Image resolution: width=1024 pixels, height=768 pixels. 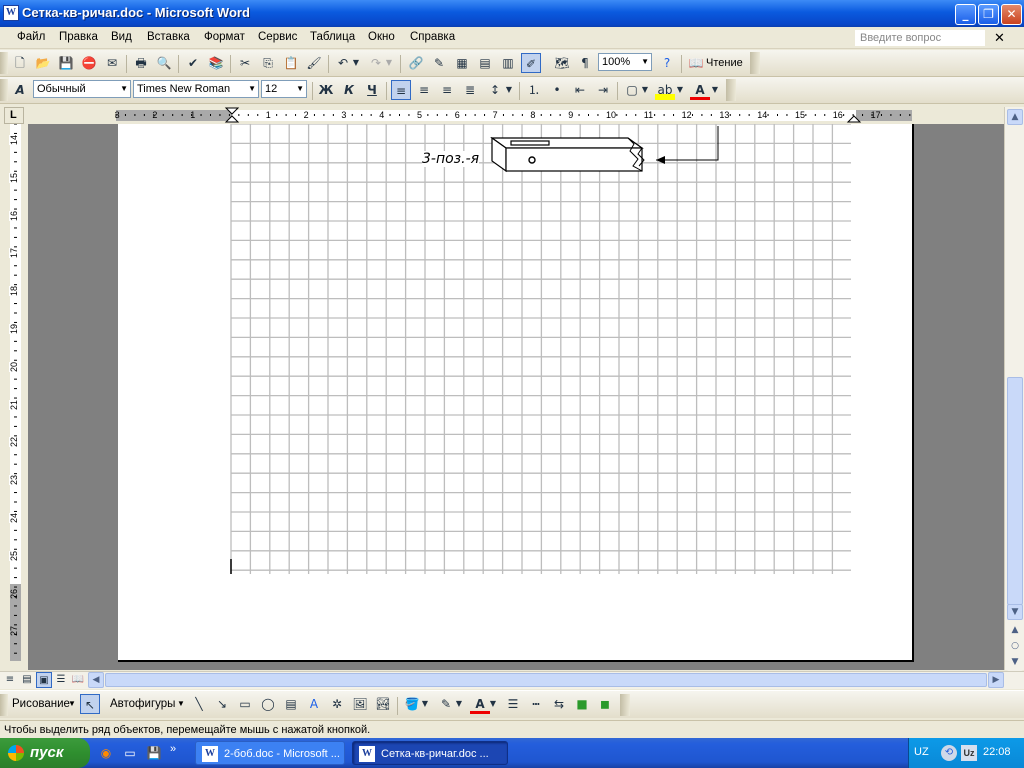 I want to click on copy-icon: ⎘, so click(x=268, y=63).